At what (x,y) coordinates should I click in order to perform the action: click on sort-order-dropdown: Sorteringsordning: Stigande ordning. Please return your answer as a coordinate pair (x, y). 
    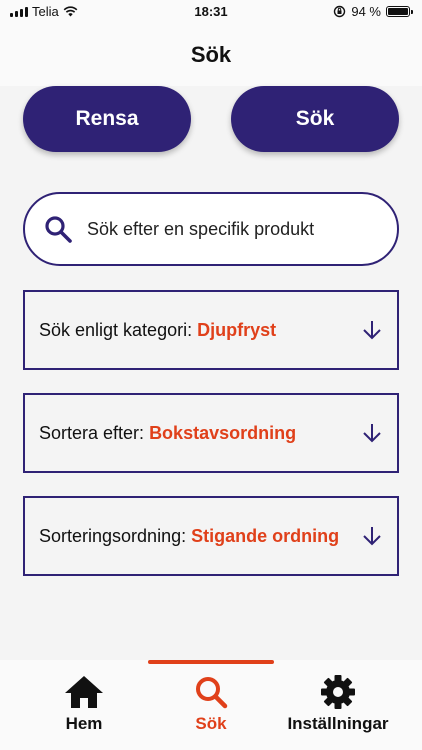
    Looking at the image, I should click on (211, 536).